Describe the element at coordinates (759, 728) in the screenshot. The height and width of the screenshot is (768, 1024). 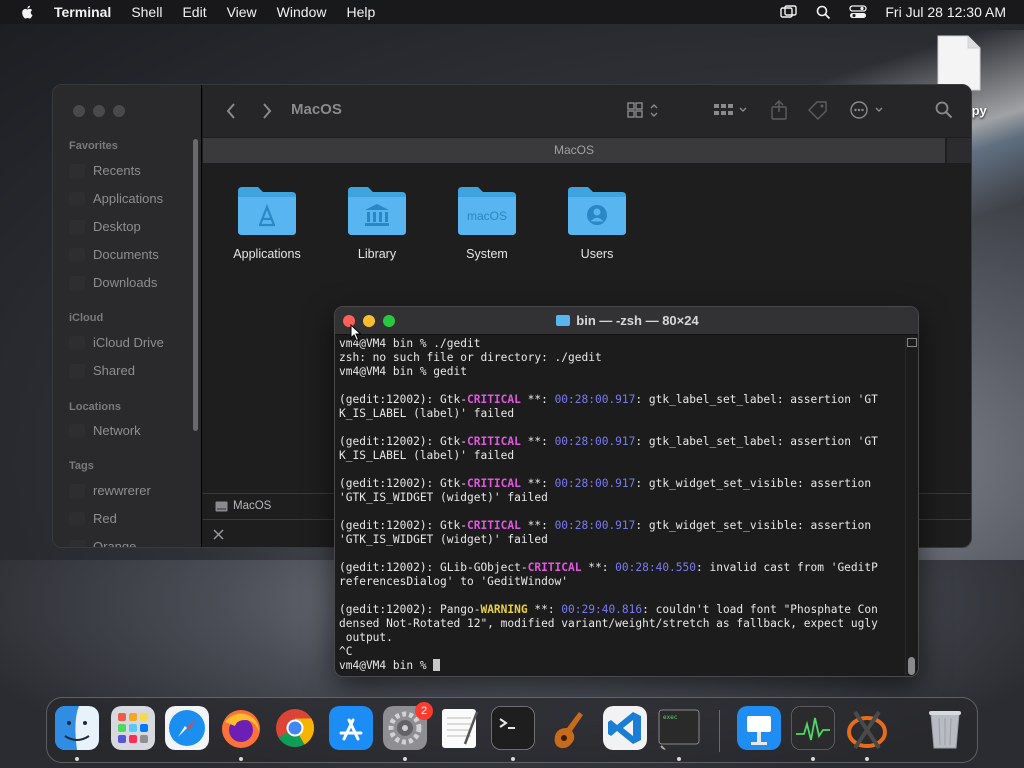
I see `keynote-app-icon` at that location.